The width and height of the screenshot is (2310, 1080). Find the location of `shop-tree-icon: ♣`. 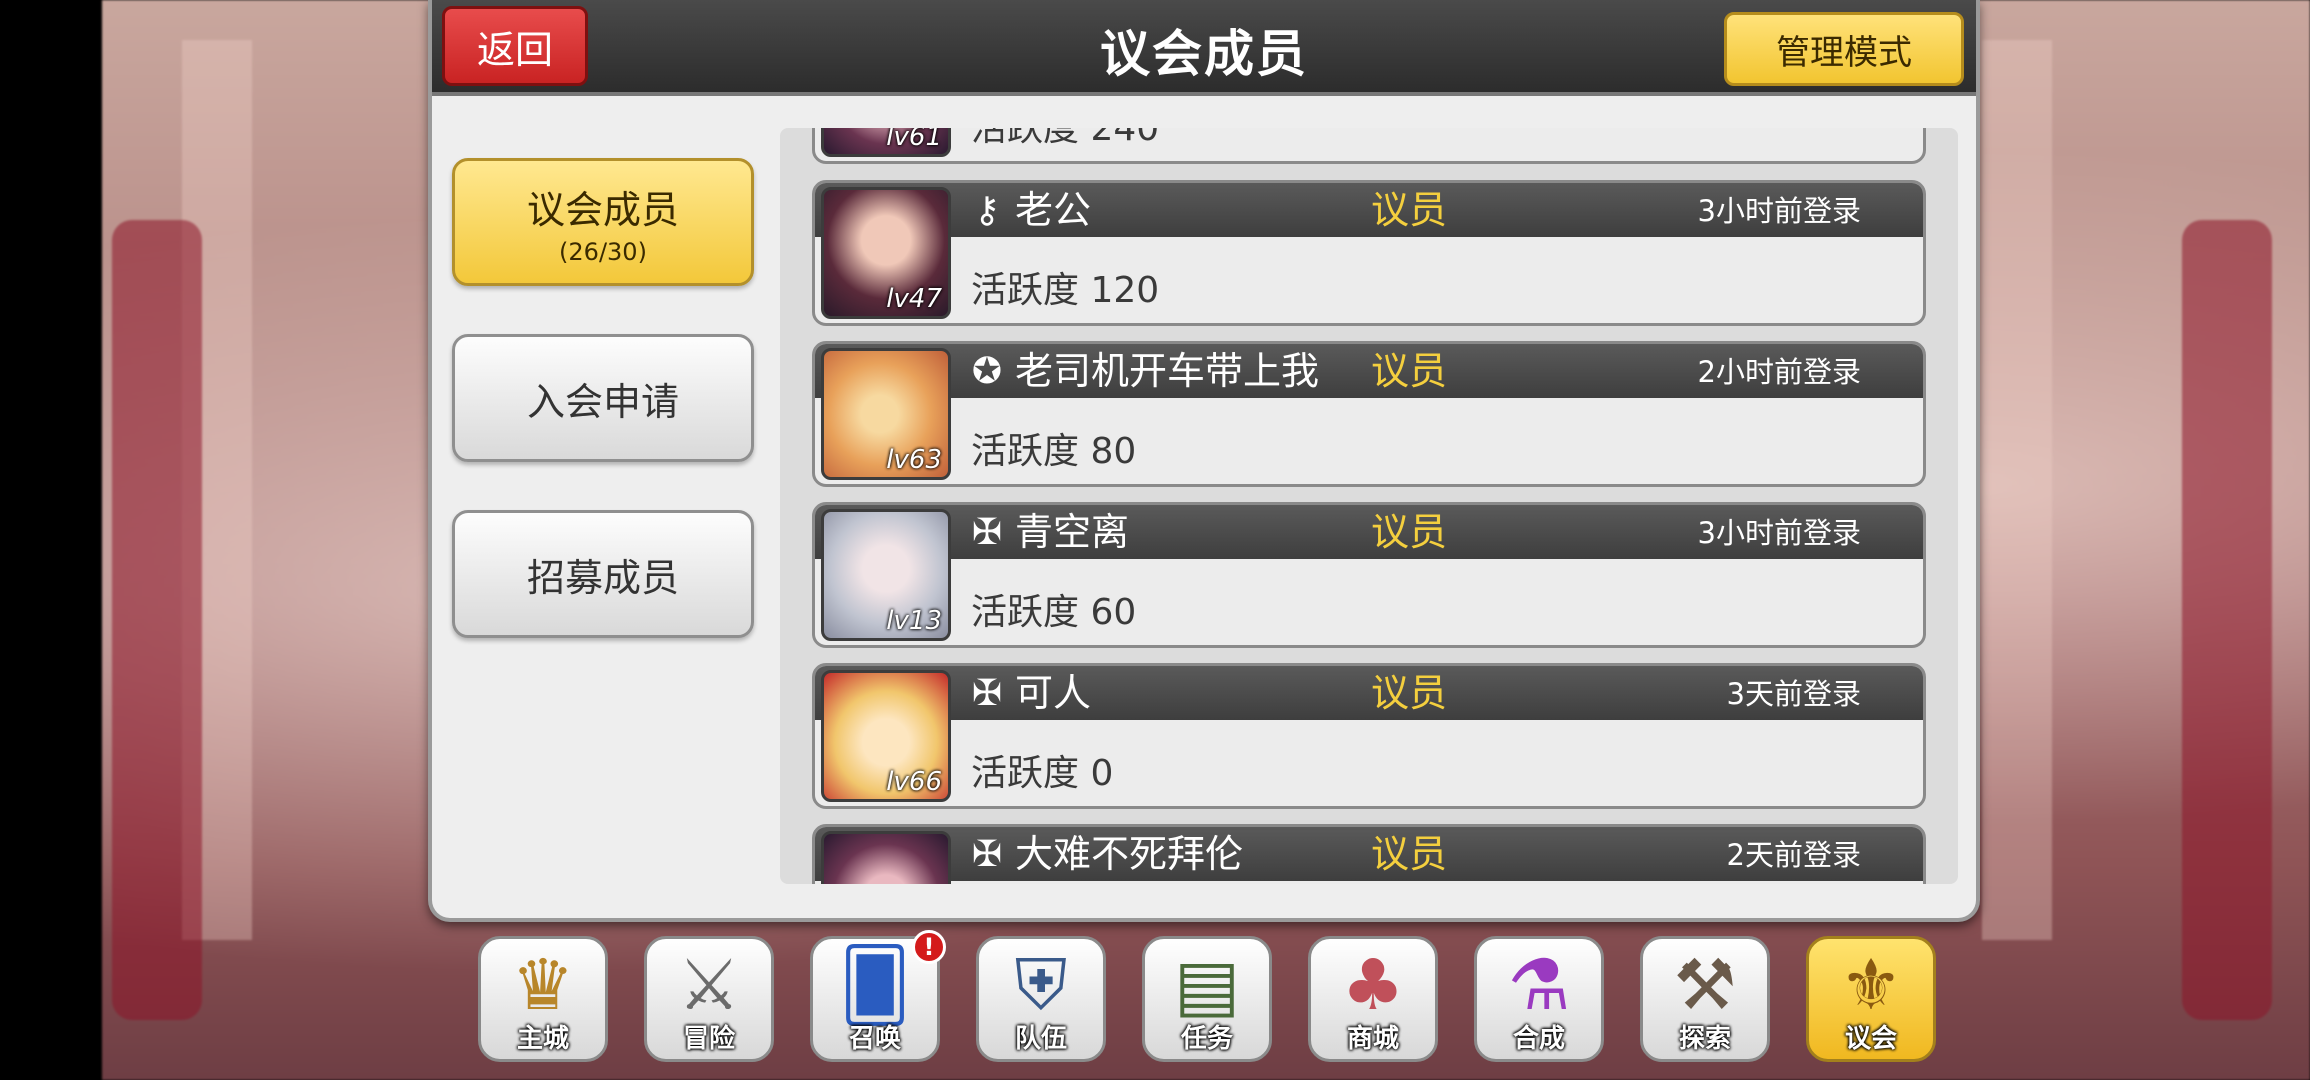

shop-tree-icon: ♣ is located at coordinates (1373, 985).